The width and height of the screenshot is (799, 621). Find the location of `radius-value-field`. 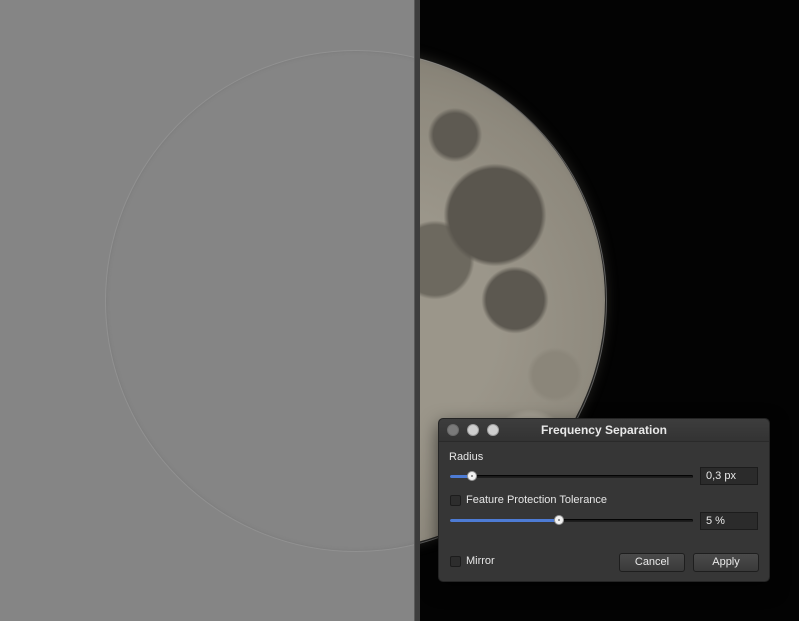

radius-value-field is located at coordinates (729, 476).